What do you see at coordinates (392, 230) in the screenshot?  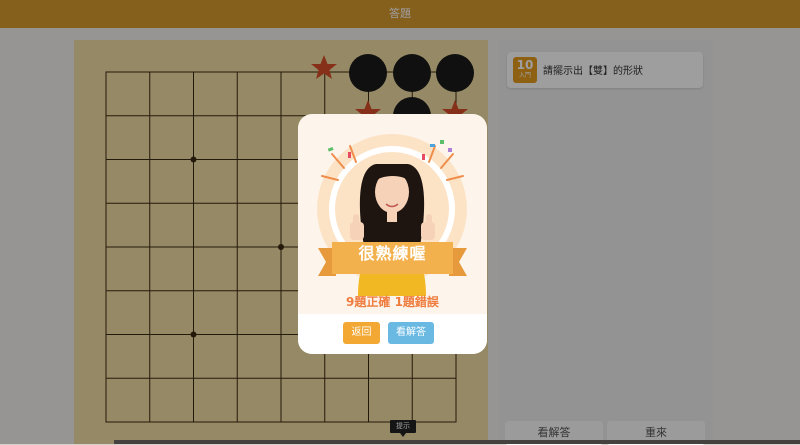 I see `girl-illustration` at bounding box center [392, 230].